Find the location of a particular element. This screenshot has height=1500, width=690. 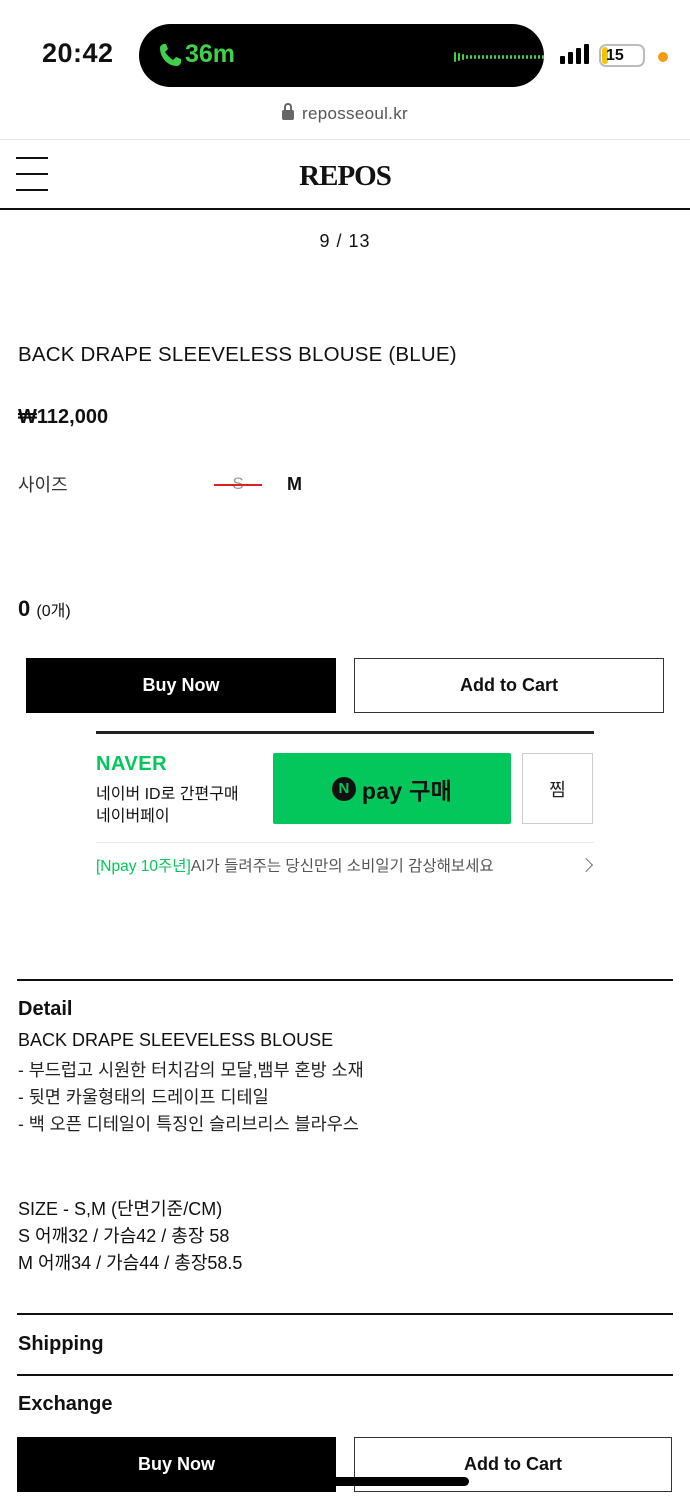

size-option-m: M is located at coordinates (294, 484).